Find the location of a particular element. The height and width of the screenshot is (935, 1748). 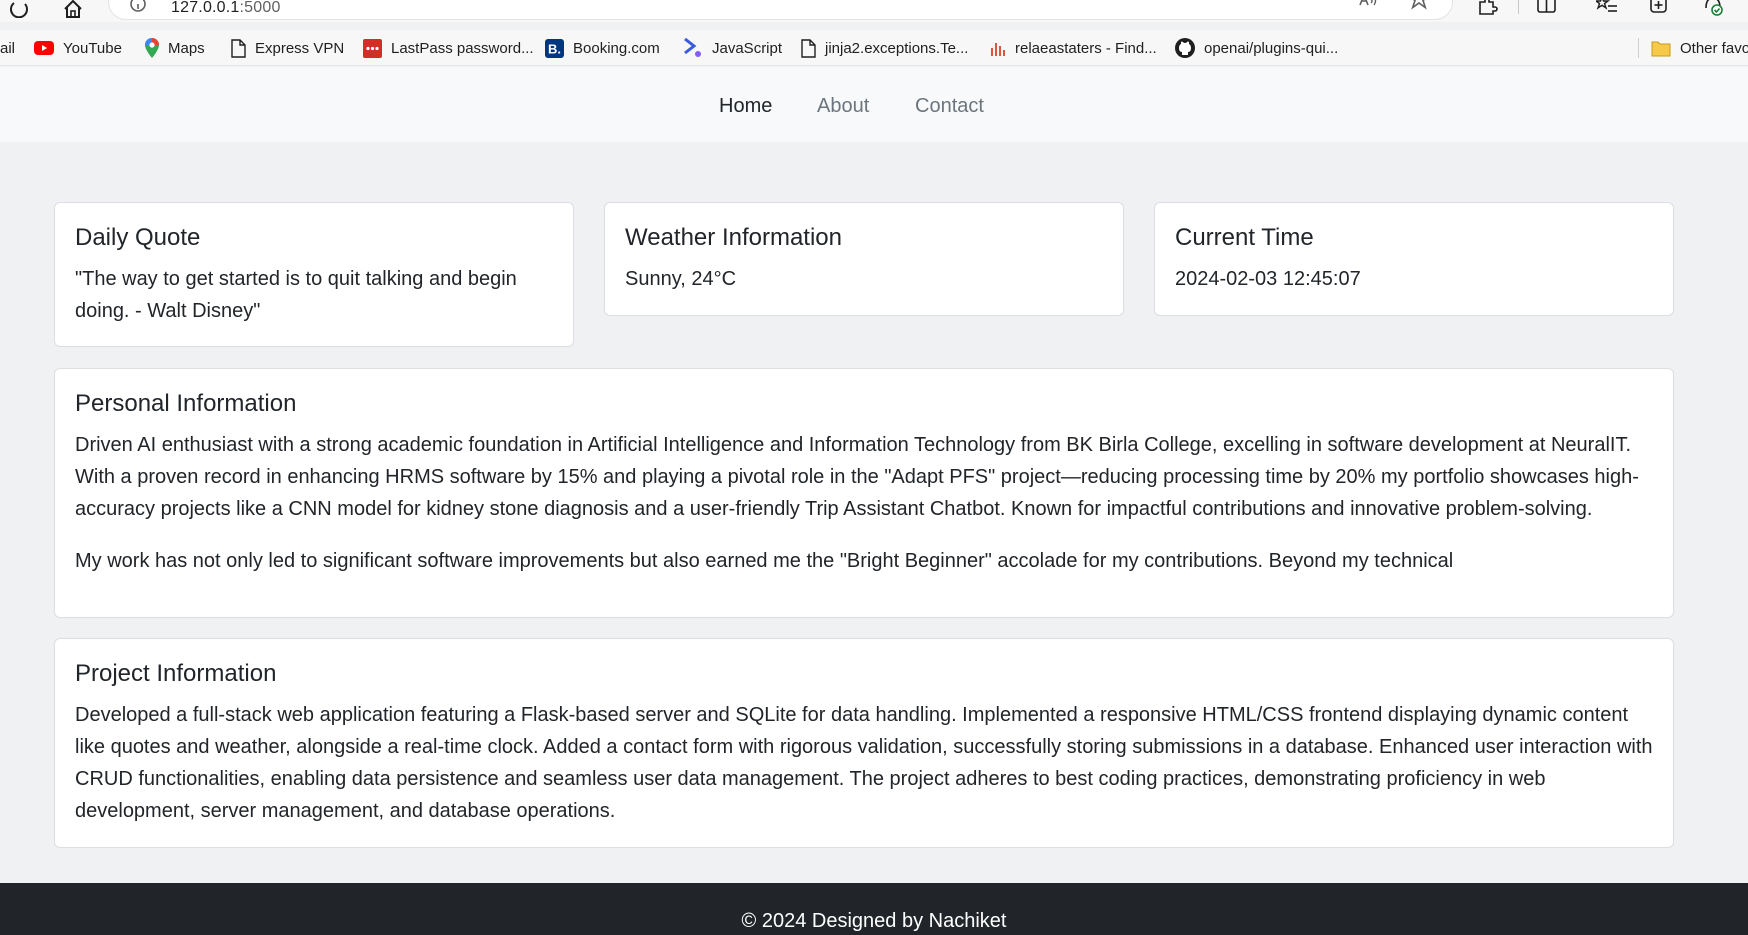

bookmark-label: Other favo is located at coordinates (1714, 48).